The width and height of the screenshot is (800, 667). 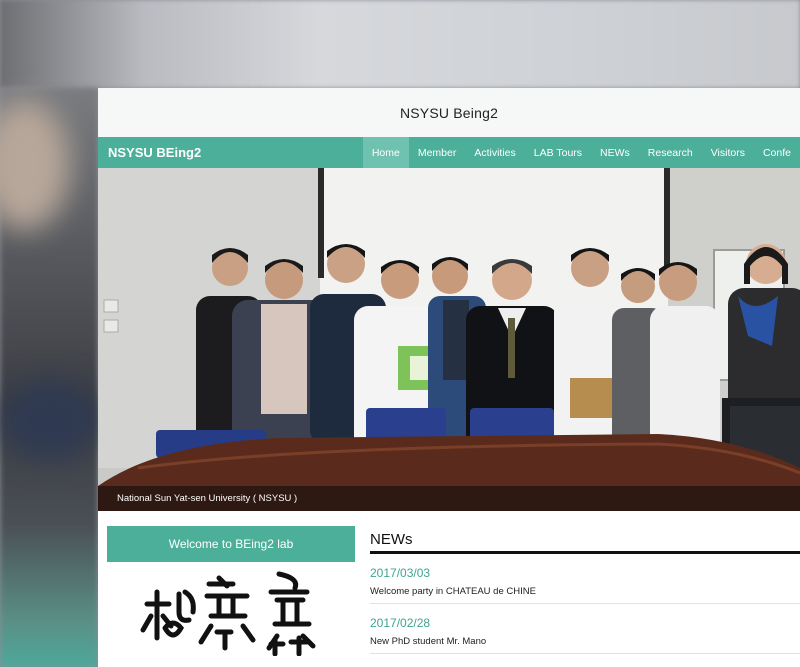 I want to click on site-header: NSYSU Being2, so click(x=449, y=112).